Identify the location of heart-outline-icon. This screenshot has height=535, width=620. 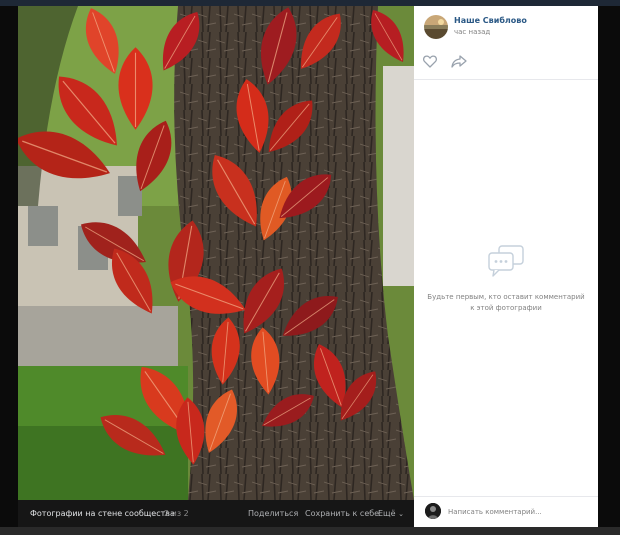
(430, 61).